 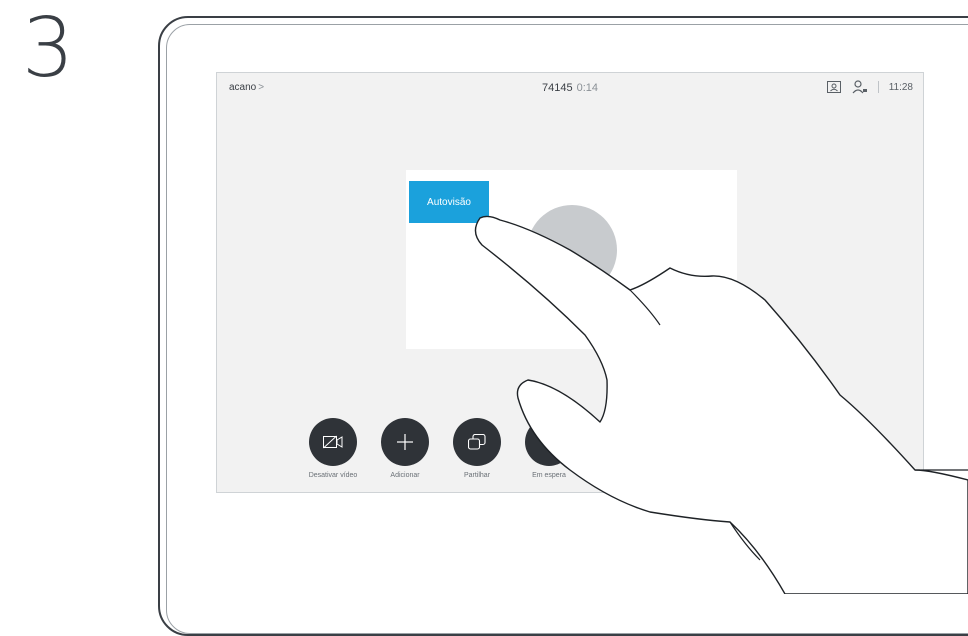 What do you see at coordinates (860, 87) in the screenshot?
I see `participants-icon` at bounding box center [860, 87].